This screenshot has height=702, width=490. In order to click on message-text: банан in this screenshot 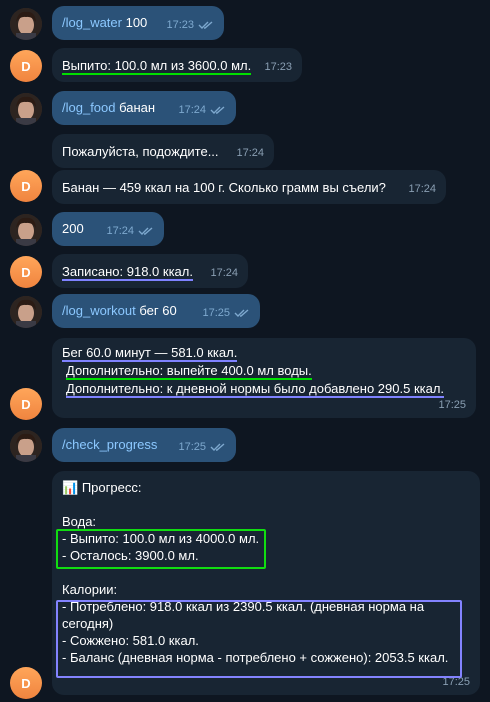, I will do `click(135, 107)`.